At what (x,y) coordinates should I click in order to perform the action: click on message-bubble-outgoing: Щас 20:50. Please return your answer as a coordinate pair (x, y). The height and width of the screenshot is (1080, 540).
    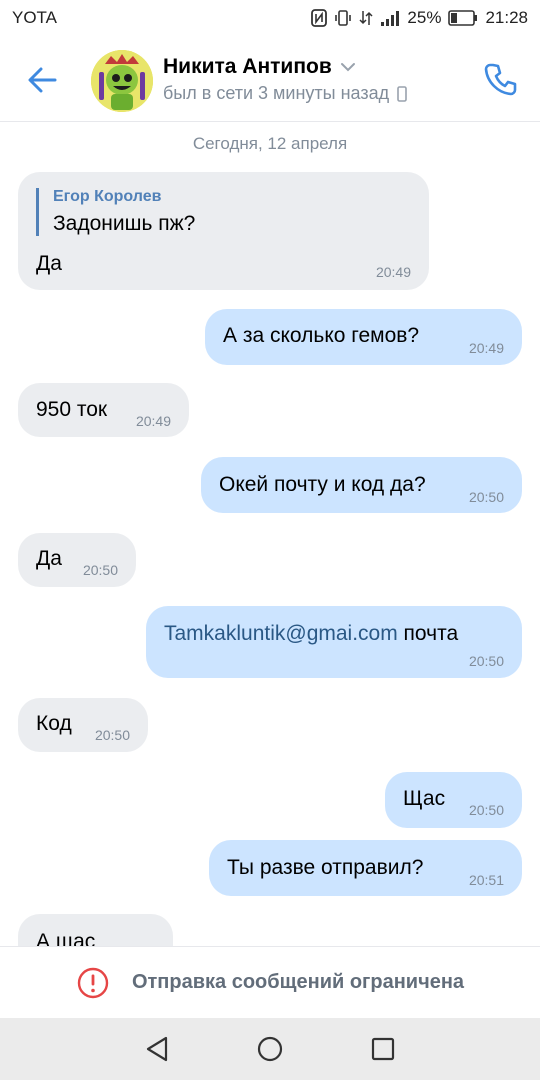
    Looking at the image, I should click on (453, 800).